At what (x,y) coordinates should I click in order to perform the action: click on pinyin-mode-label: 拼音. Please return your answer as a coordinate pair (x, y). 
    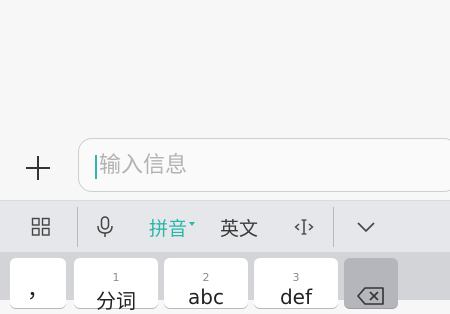
    Looking at the image, I should click on (167, 228).